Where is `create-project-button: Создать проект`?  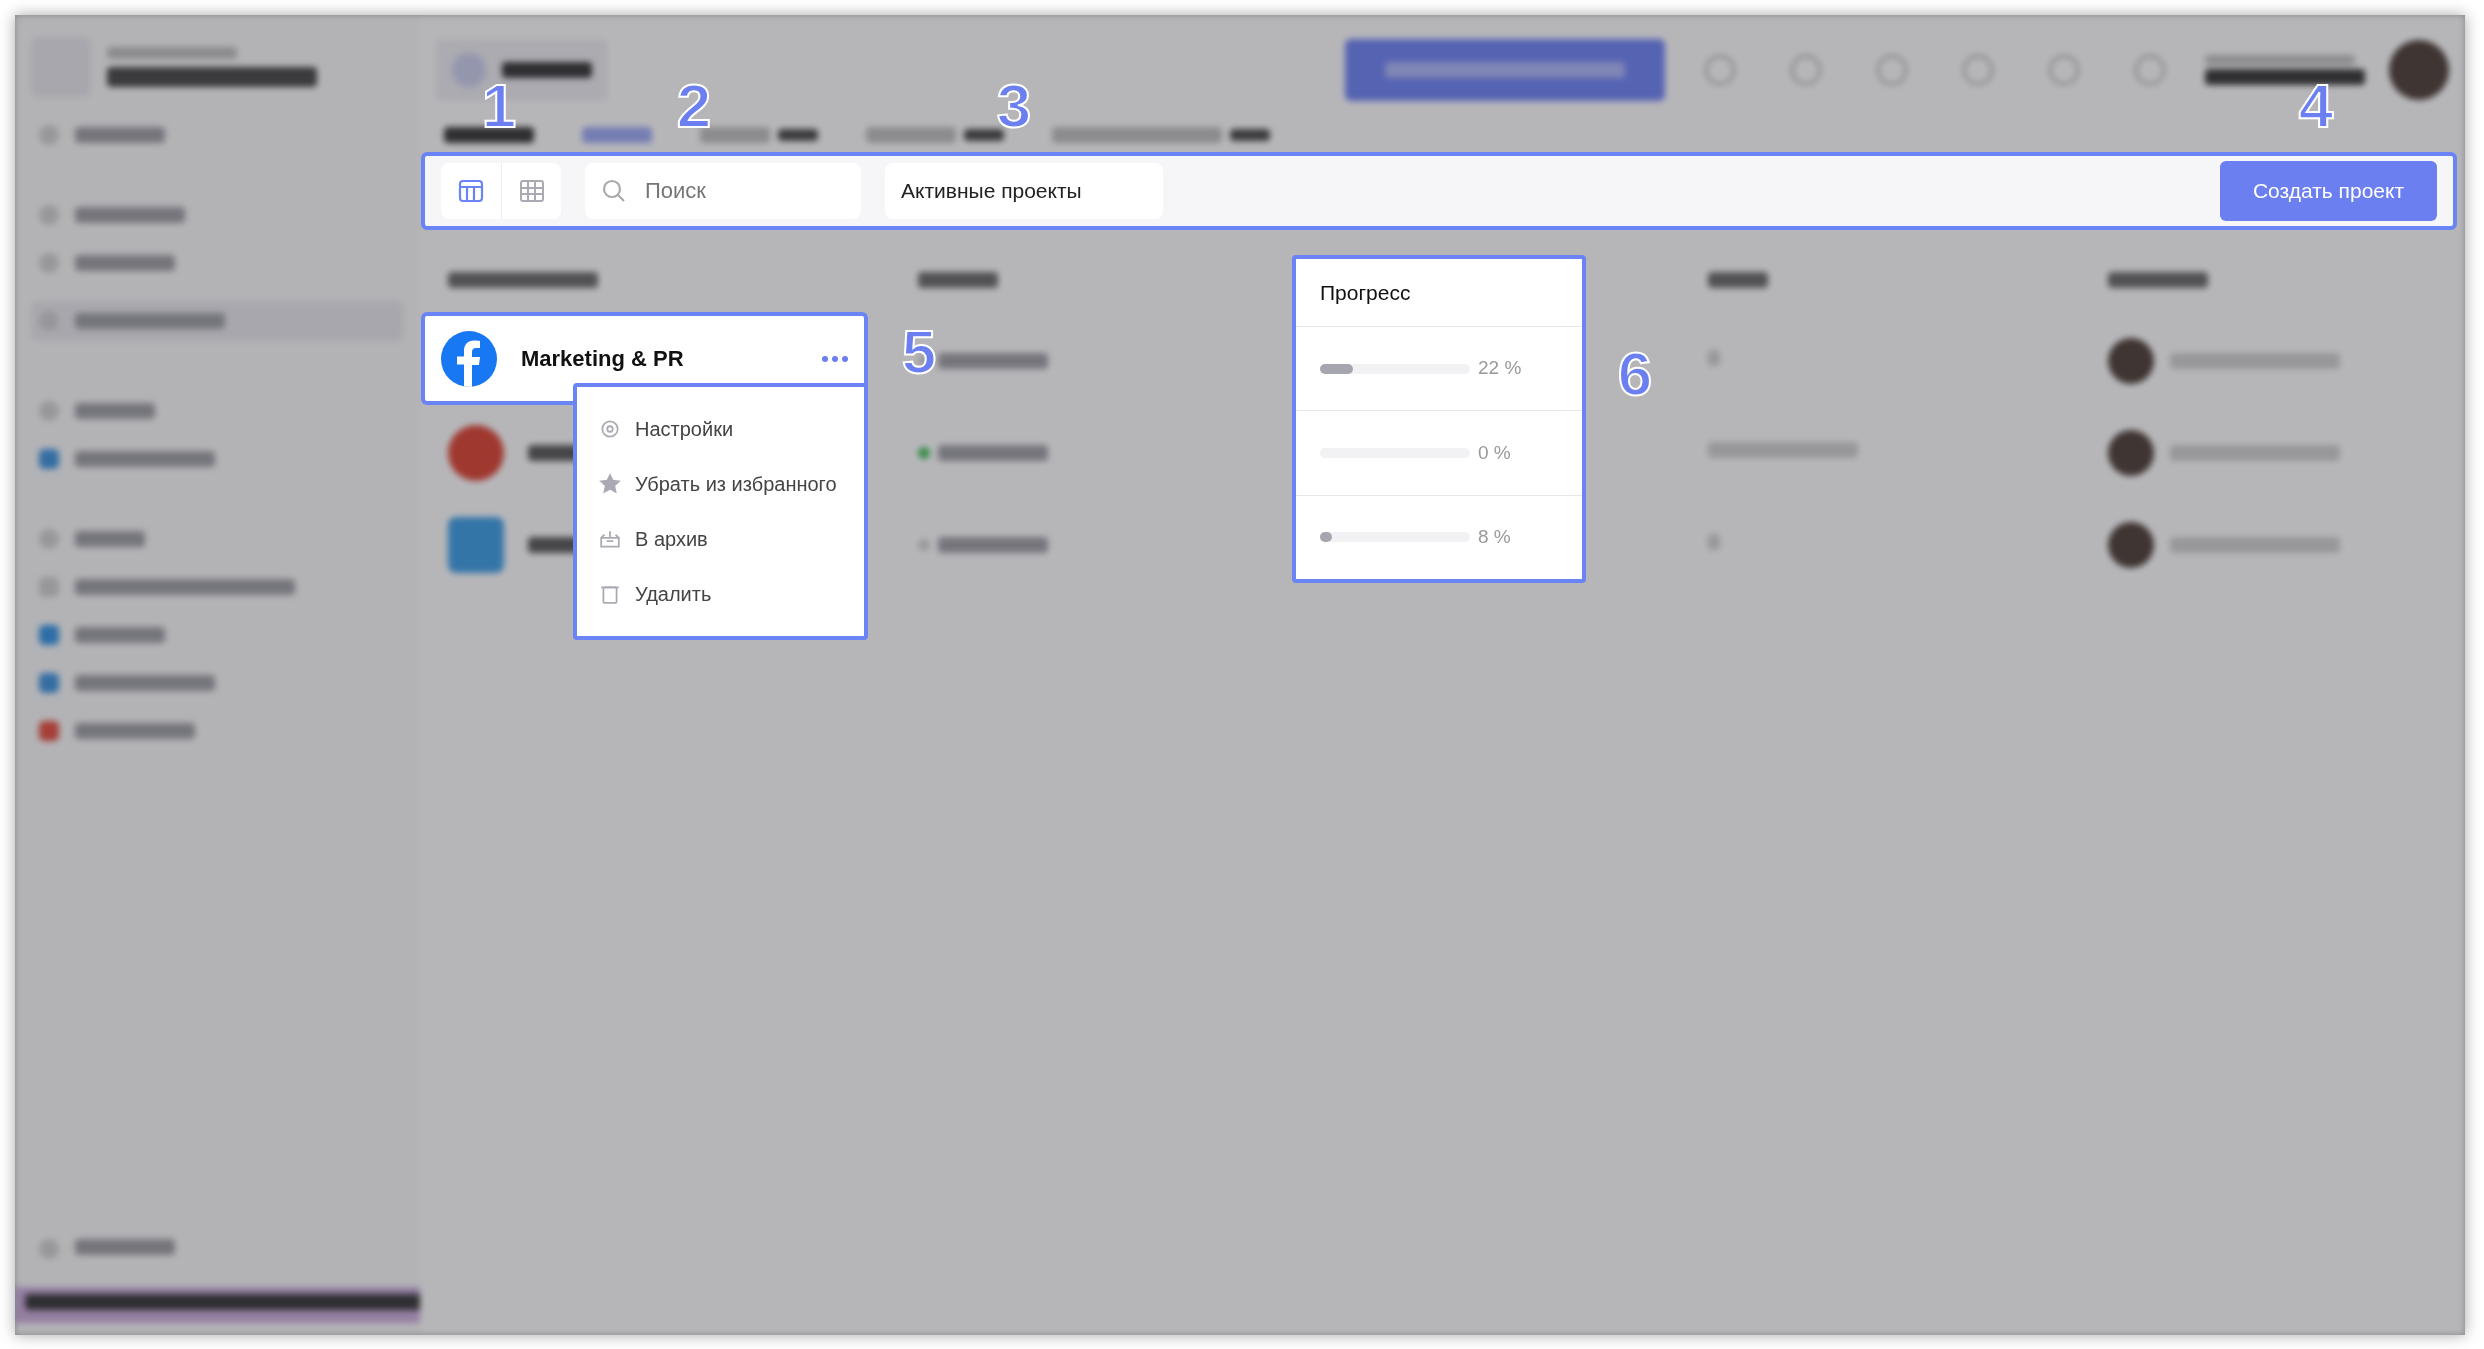 create-project-button: Создать проект is located at coordinates (2328, 191).